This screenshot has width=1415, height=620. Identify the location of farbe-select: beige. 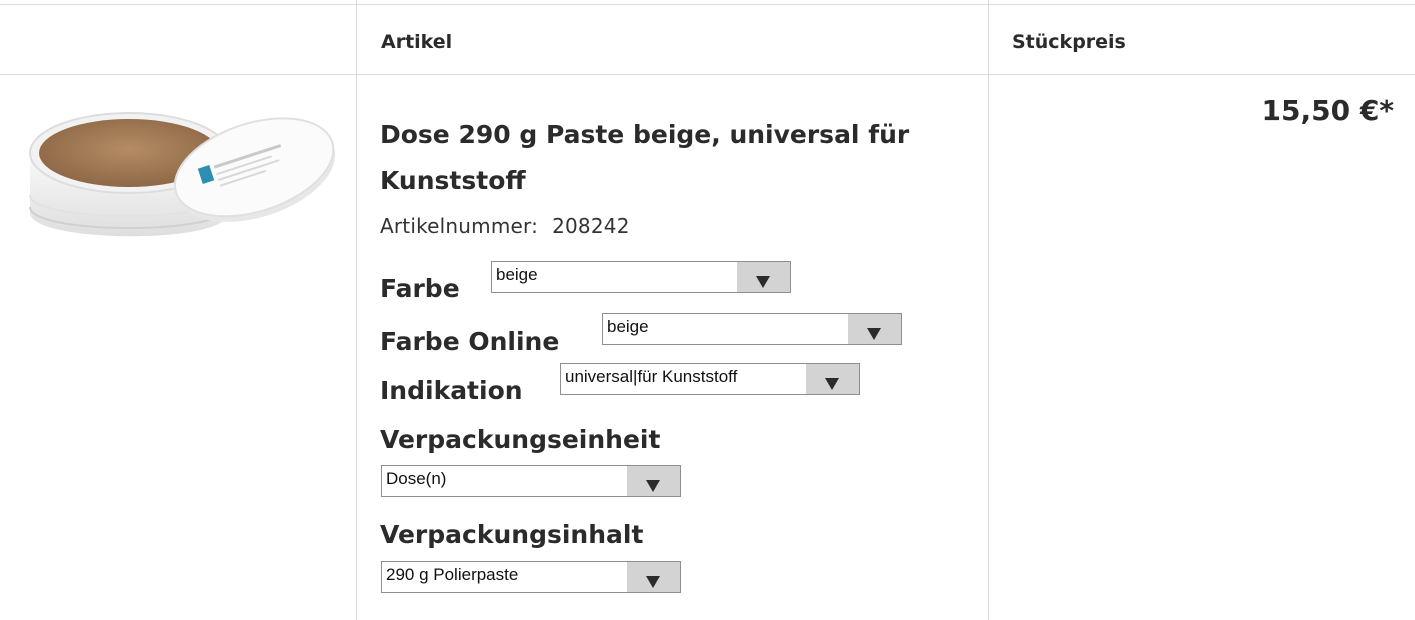
(641, 277).